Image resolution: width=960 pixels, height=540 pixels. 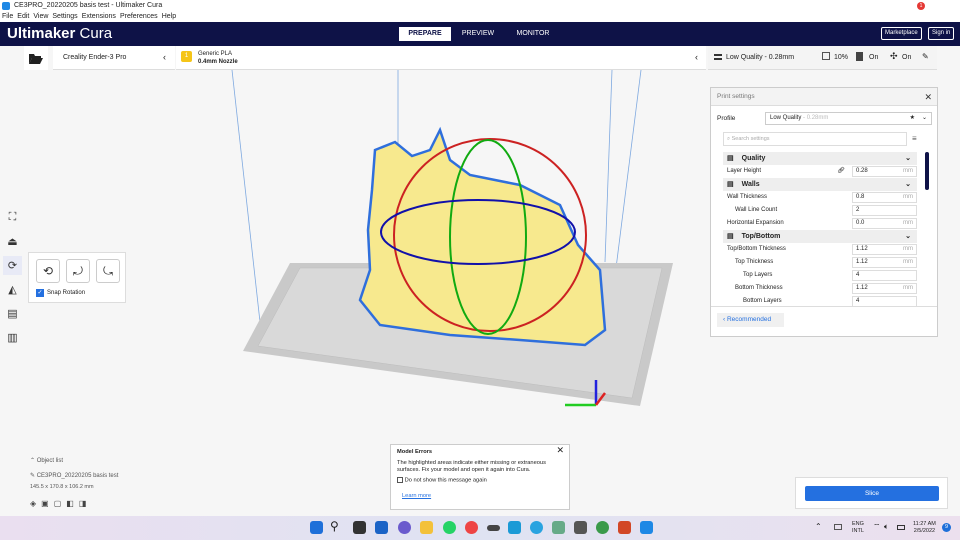 I want to click on printer-selector: Creality Ender-3 Pro ‹, so click(x=114, y=58).